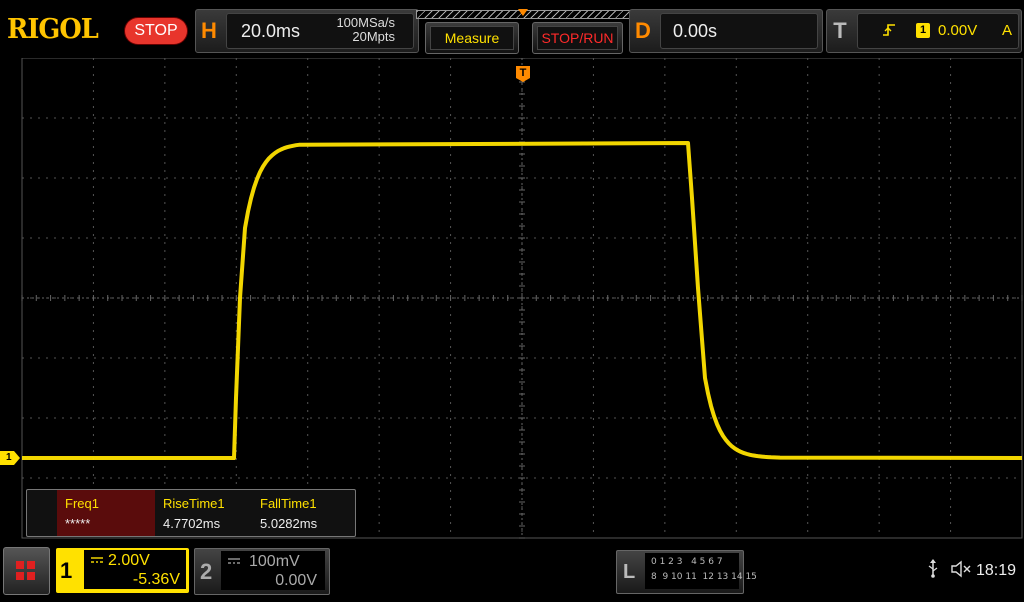 The image size is (1024, 602). I want to click on memory-position-indicator, so click(523, 15).